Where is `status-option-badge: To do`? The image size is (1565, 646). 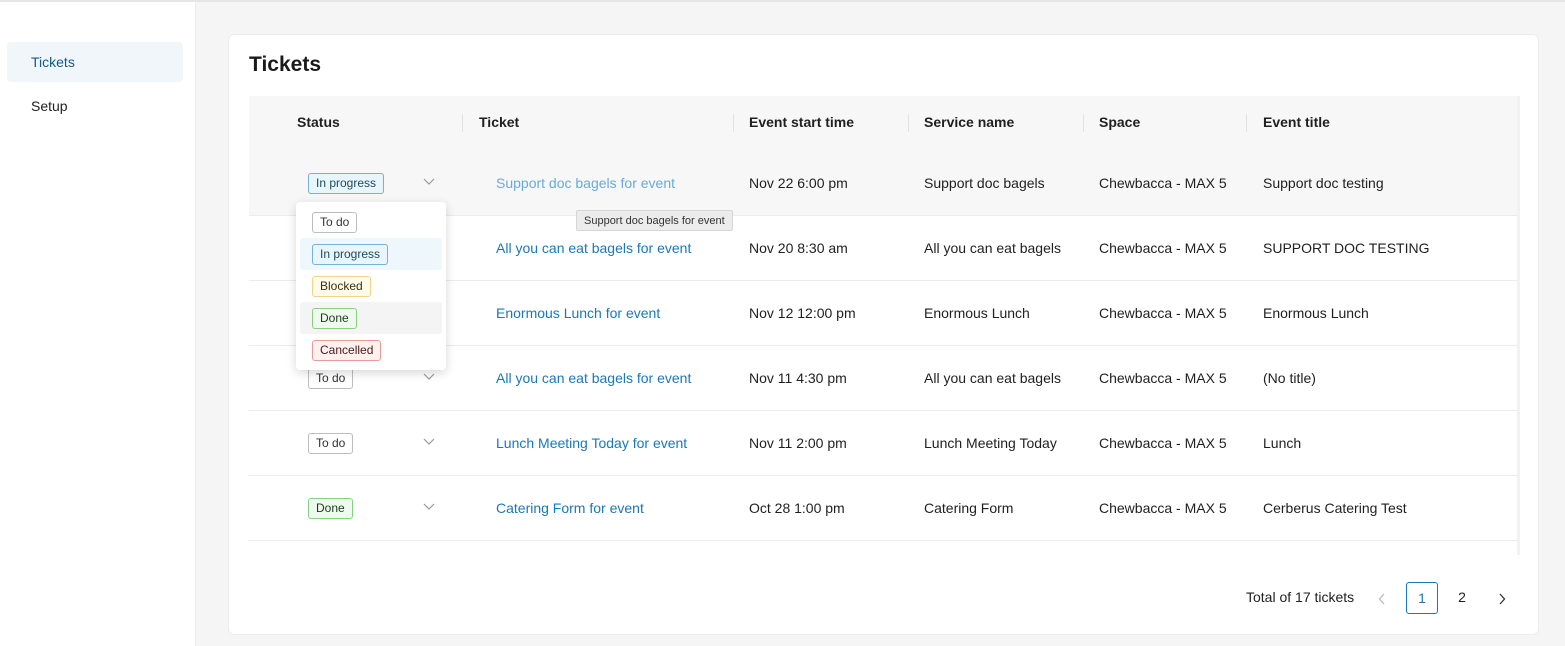
status-option-badge: To do is located at coordinates (335, 222).